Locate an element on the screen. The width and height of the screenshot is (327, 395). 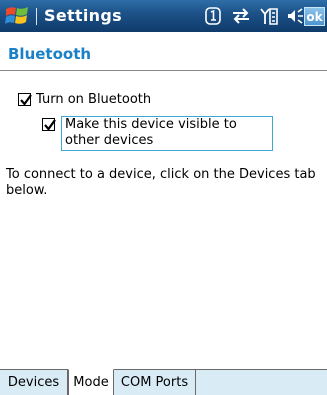
app-title: Settings is located at coordinates (83, 15).